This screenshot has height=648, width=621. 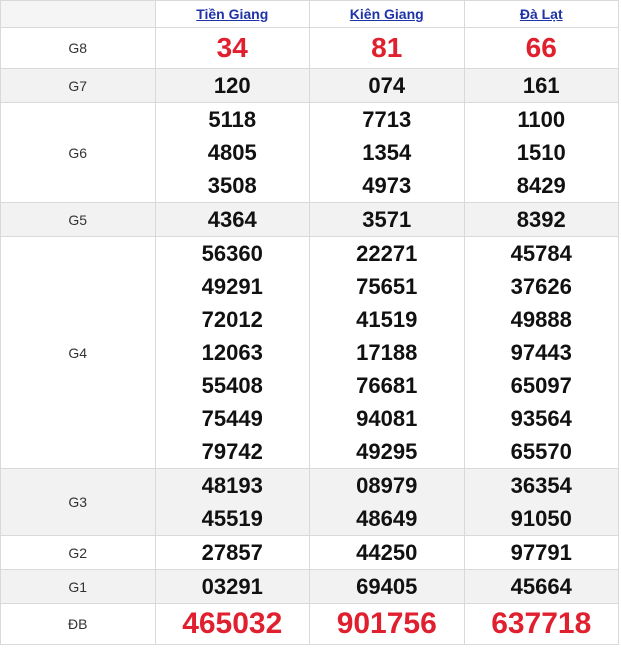 I want to click on prize-number: 49291, so click(x=232, y=286).